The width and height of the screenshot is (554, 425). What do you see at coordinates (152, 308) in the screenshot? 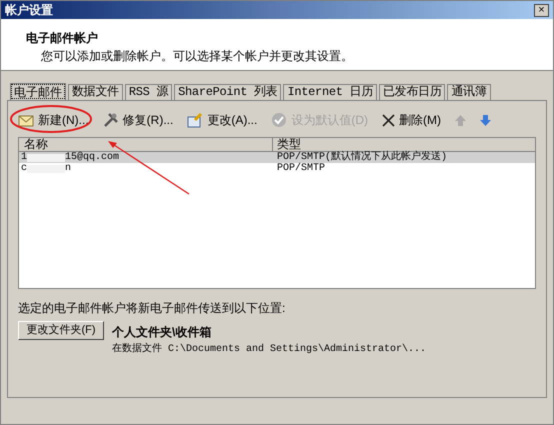
I see `delivery-label: 选定的电子邮件帐户将新电子邮件传送到以下位置:` at bounding box center [152, 308].